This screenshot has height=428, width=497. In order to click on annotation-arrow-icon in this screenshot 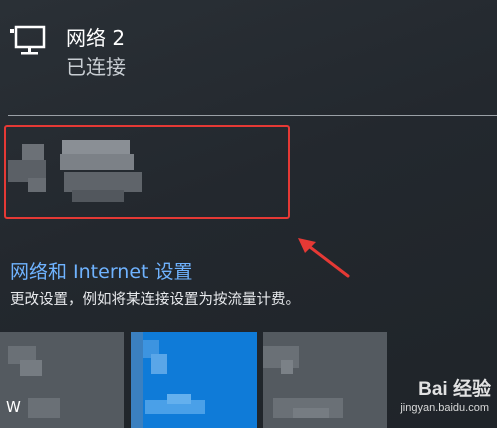, I will do `click(324, 258)`.